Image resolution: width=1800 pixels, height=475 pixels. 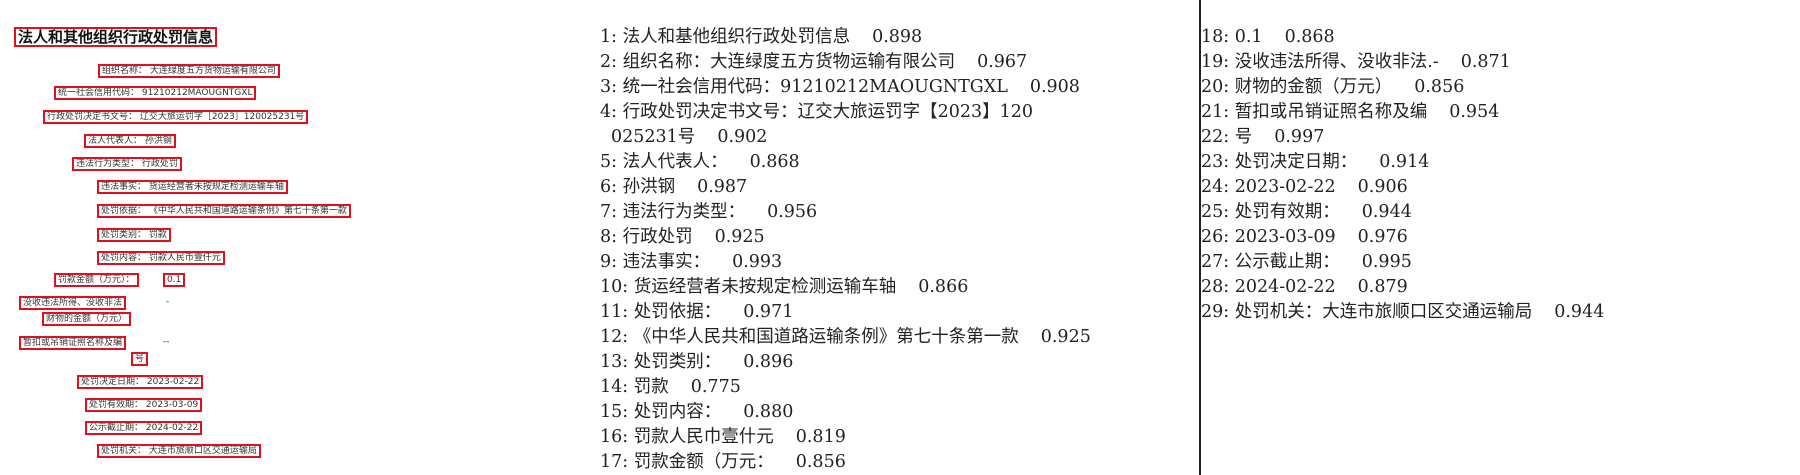 What do you see at coordinates (144, 428) in the screenshot?
I see `field-publish-until: 公示截止期： 2024-02-22` at bounding box center [144, 428].